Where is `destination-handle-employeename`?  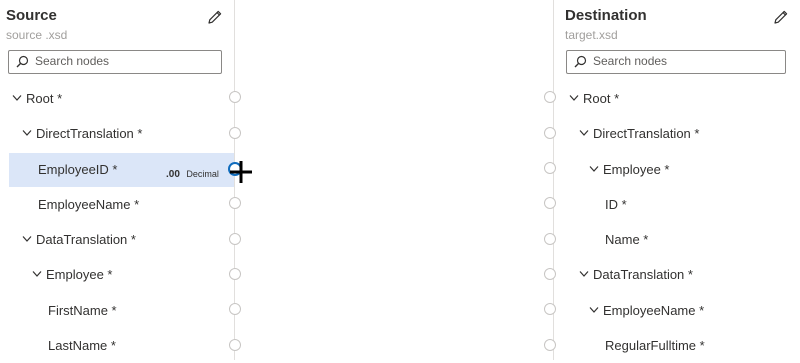 destination-handle-employeename is located at coordinates (550, 309).